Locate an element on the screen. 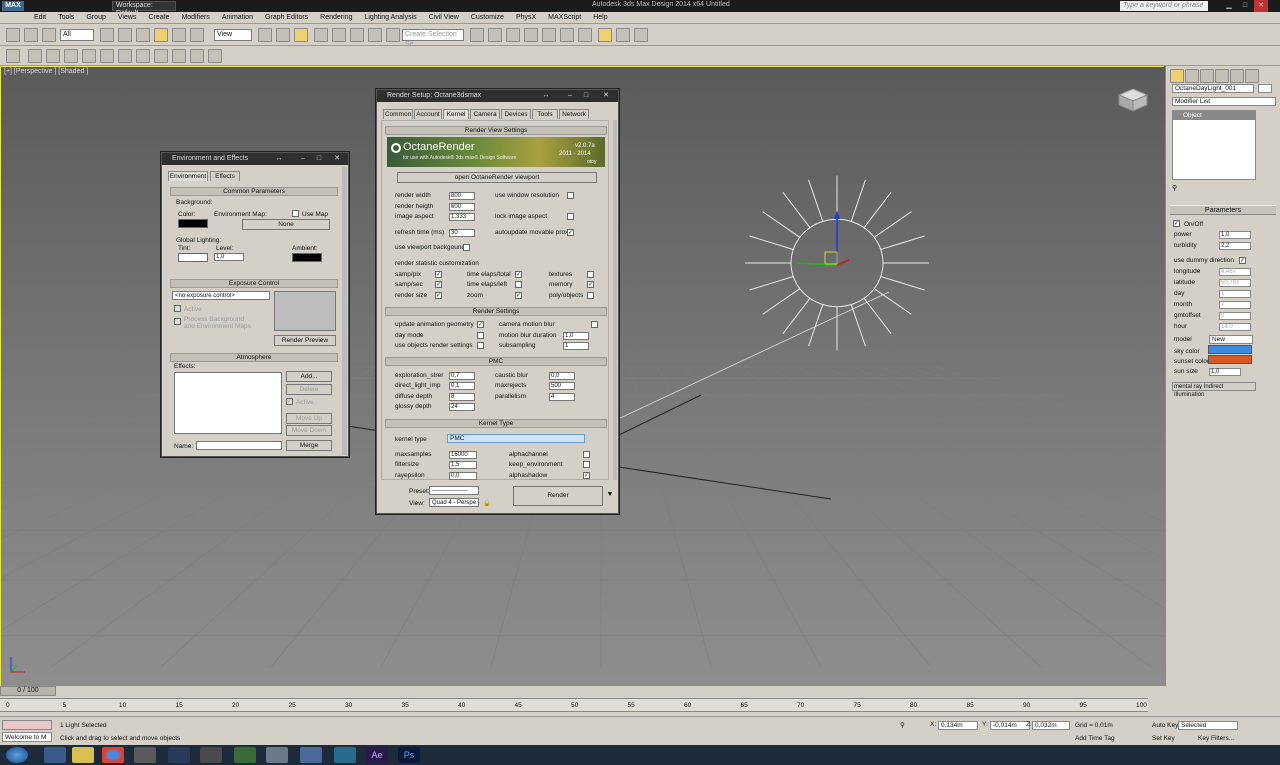  menu-tools: Tools is located at coordinates (66, 17).